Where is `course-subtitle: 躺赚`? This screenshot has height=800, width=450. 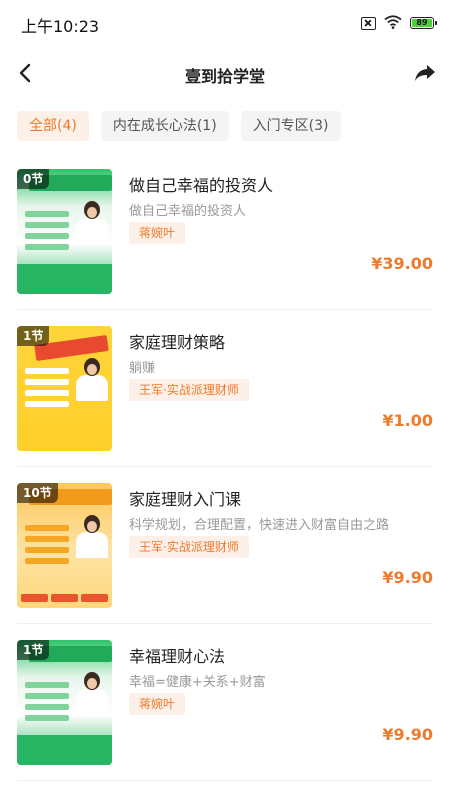 course-subtitle: 躺赚 is located at coordinates (142, 368).